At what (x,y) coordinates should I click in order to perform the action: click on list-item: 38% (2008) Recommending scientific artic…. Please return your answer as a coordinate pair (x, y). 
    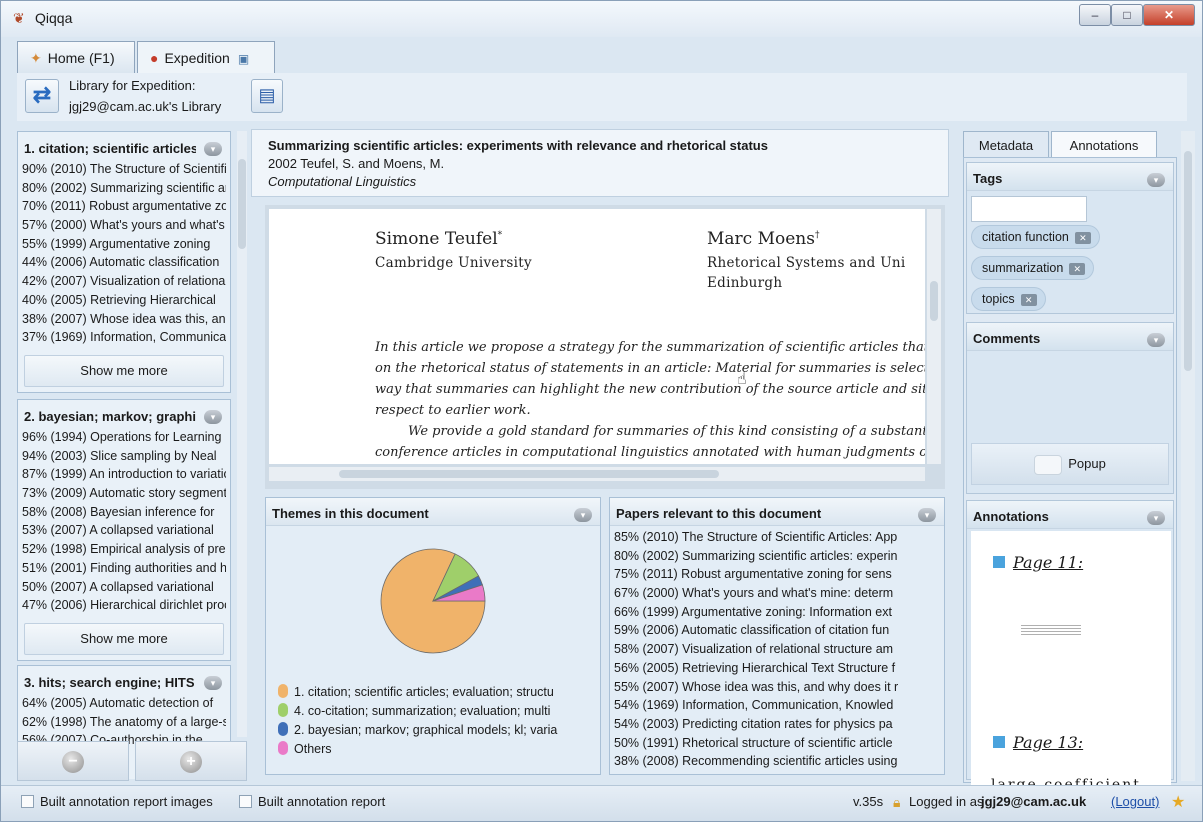
    Looking at the image, I should click on (769, 763).